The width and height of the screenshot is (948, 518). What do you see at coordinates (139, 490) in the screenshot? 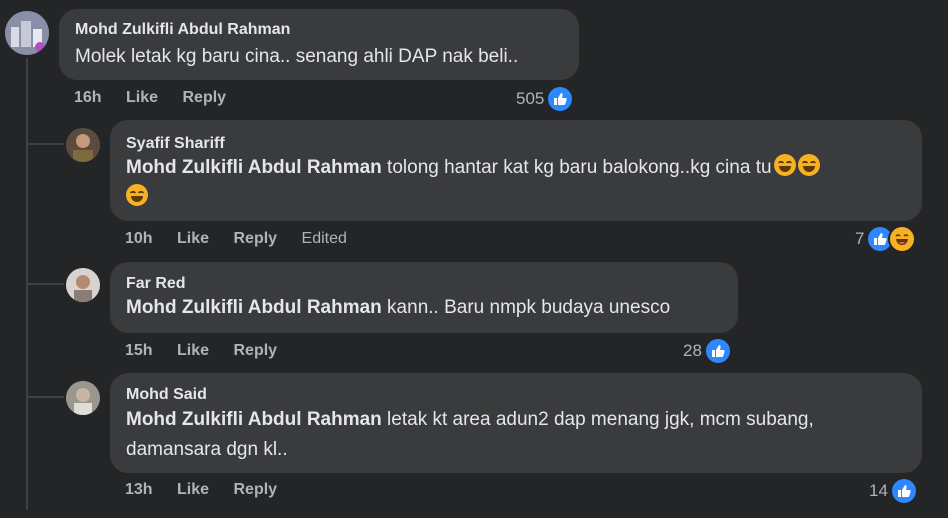
I see `comment-time: 13h` at bounding box center [139, 490].